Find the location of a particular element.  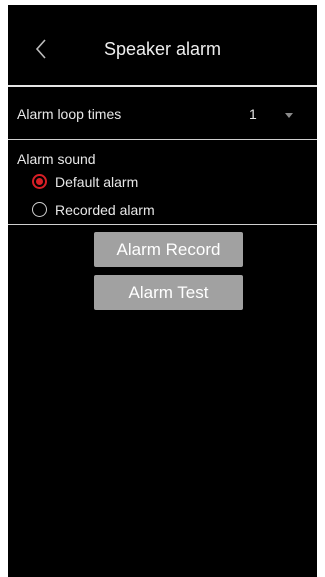

radio-default-alarm: Default alarm is located at coordinates (132, 183).